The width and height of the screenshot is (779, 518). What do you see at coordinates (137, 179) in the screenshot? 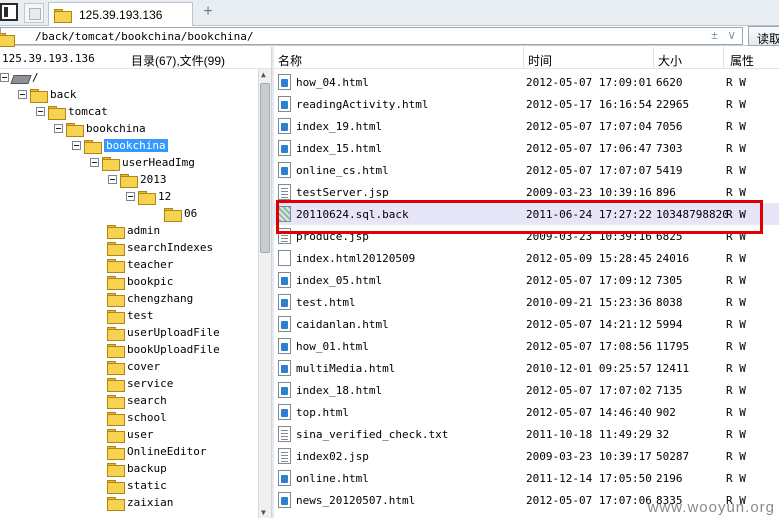
I see `tree-node: 2013` at bounding box center [137, 179].